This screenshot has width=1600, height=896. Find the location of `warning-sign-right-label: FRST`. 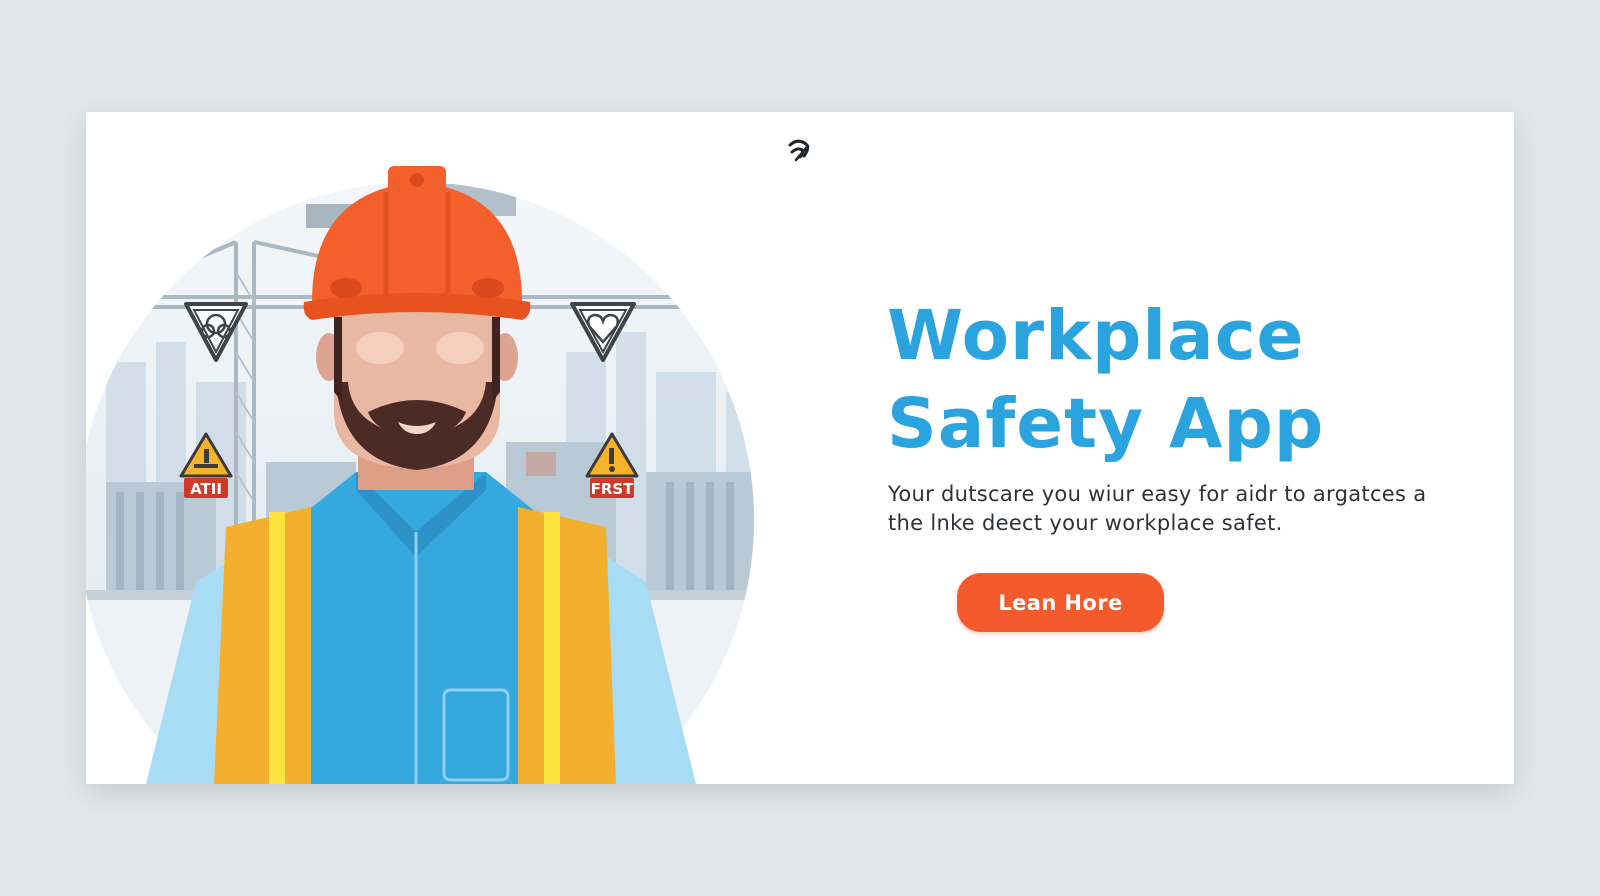

warning-sign-right-label: FRST is located at coordinates (613, 489).